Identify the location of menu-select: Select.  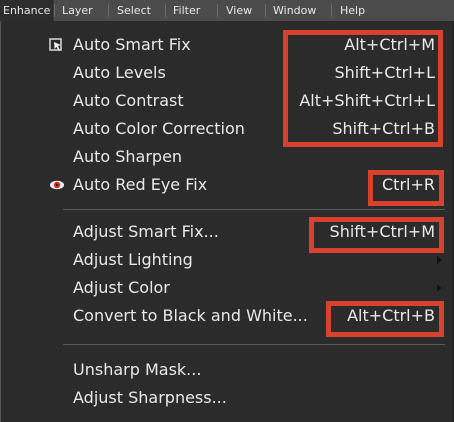
(134, 10).